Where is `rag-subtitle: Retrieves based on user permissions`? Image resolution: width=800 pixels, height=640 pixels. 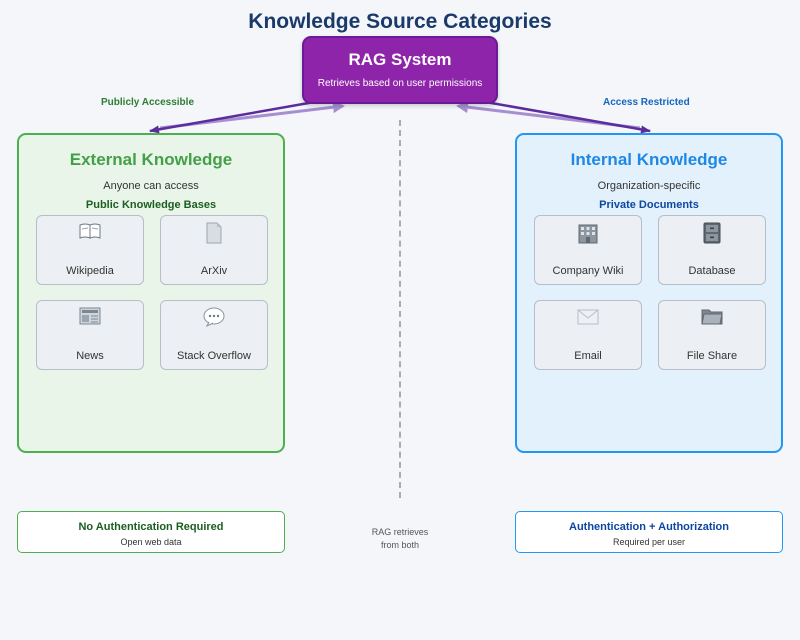
rag-subtitle: Retrieves based on user permissions is located at coordinates (400, 83).